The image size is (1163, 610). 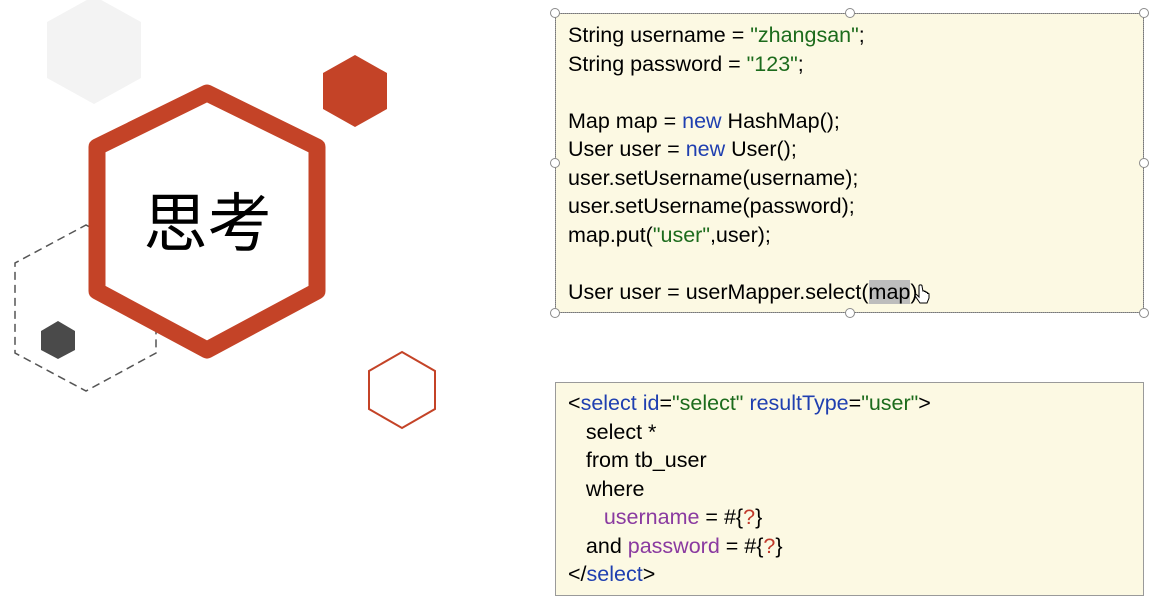 I want to click on code-line: user.setUsername(password);, so click(x=855, y=206).